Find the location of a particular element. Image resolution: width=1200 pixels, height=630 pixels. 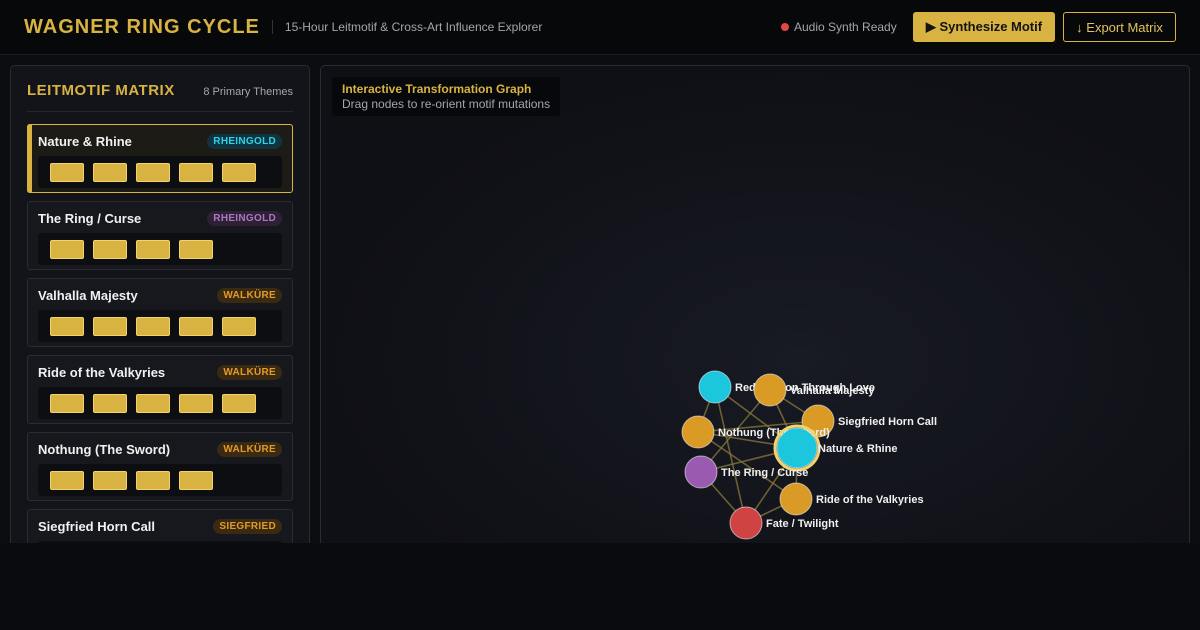

motif-name: Valhalla Majesty is located at coordinates (88, 295).